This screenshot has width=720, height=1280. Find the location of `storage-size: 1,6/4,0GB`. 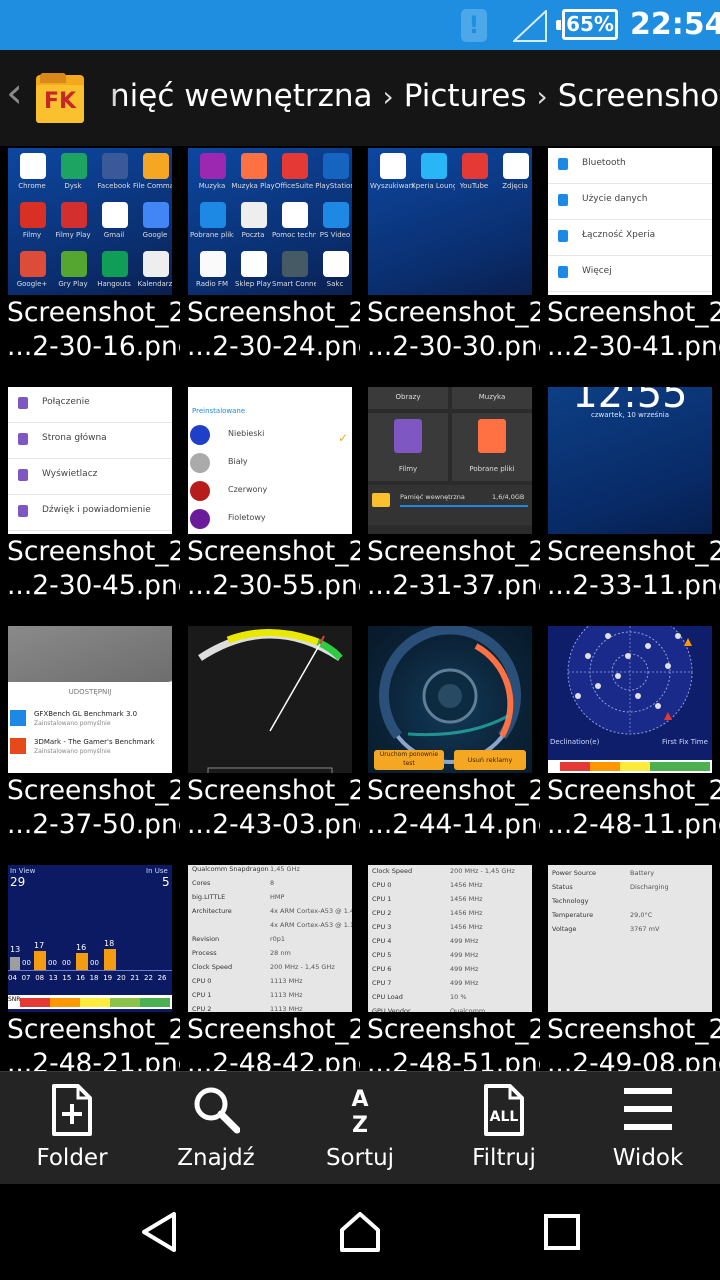

storage-size: 1,6/4,0GB is located at coordinates (508, 497).